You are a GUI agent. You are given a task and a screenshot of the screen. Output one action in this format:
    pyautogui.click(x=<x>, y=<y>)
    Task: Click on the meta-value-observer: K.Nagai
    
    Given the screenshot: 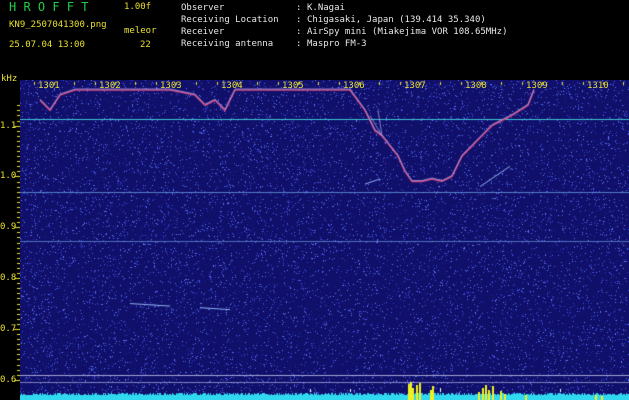 What is the action you would take?
    pyautogui.click(x=326, y=8)
    